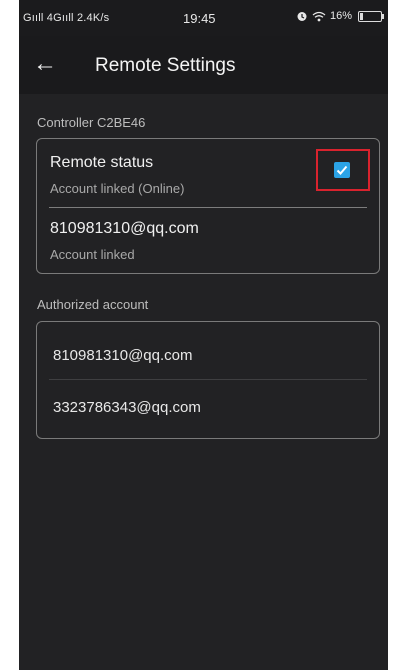 The width and height of the screenshot is (401, 670). Describe the element at coordinates (66, 18) in the screenshot. I see `signal-indicator: Gııll 4Gııll 2.4K/s` at that location.